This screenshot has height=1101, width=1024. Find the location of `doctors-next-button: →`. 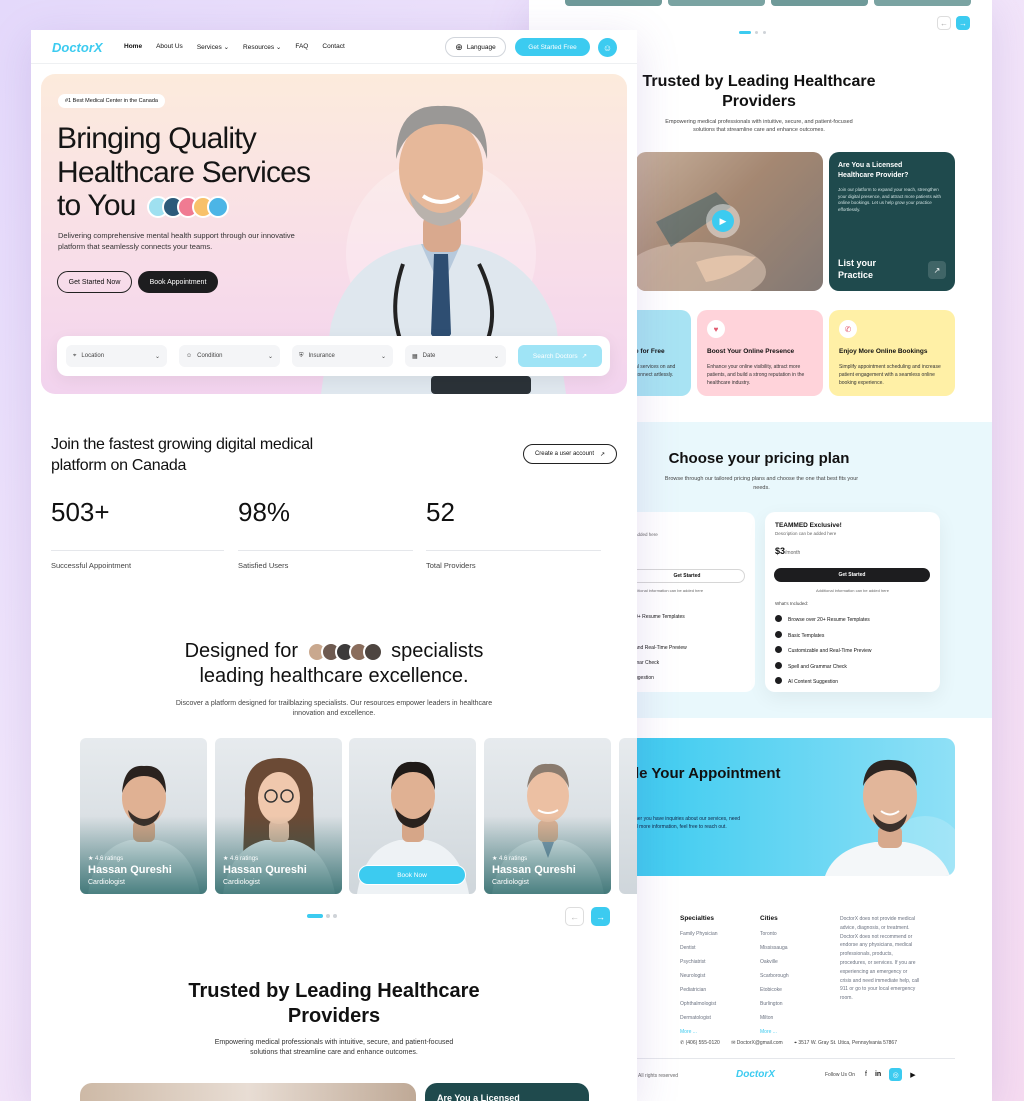

doctors-next-button: → is located at coordinates (600, 916).